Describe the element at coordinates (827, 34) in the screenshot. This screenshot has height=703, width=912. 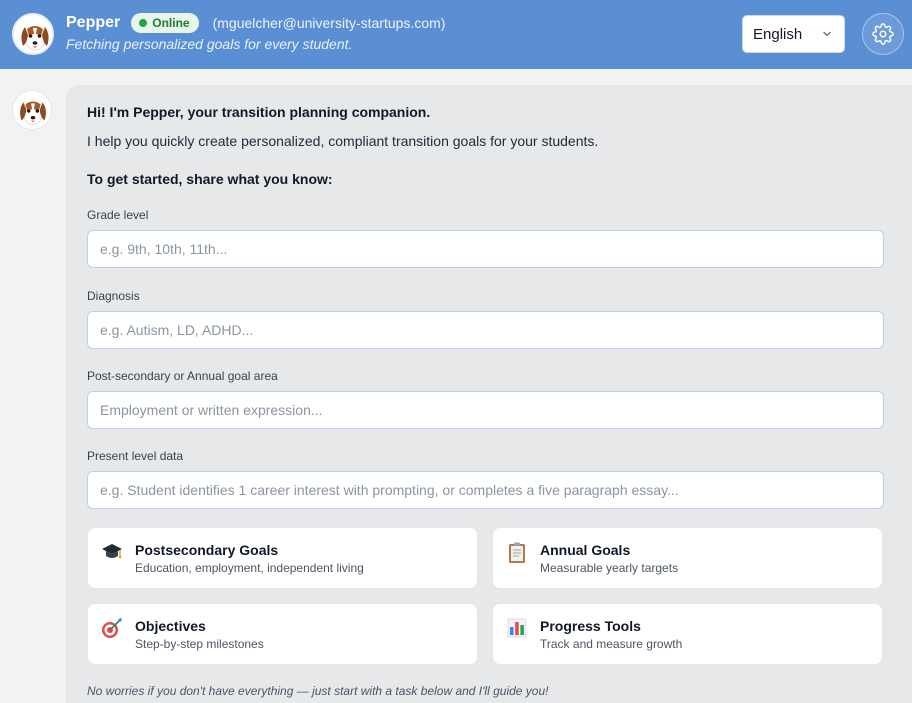
I see `chevron-down-icon` at that location.